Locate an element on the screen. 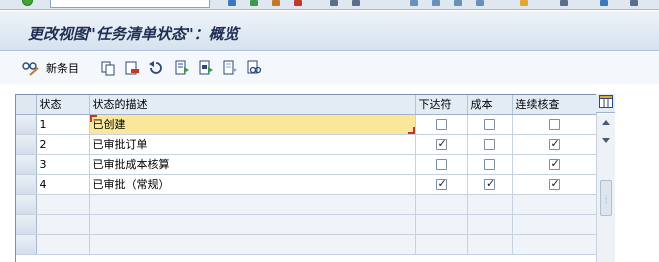  scroll-up-icon is located at coordinates (606, 122).